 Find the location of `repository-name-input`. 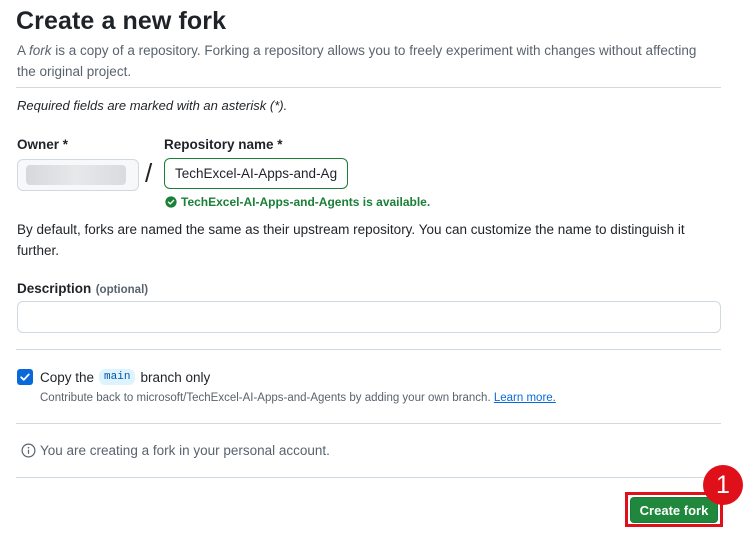

repository-name-input is located at coordinates (256, 173).